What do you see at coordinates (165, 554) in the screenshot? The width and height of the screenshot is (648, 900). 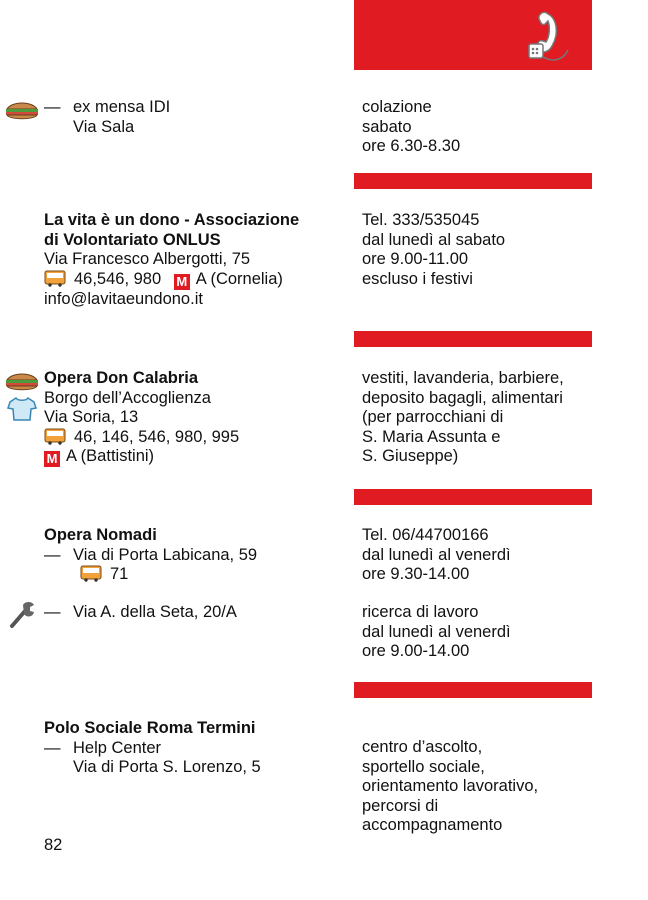 I see `address: Via di Porta Labicana, 59` at bounding box center [165, 554].